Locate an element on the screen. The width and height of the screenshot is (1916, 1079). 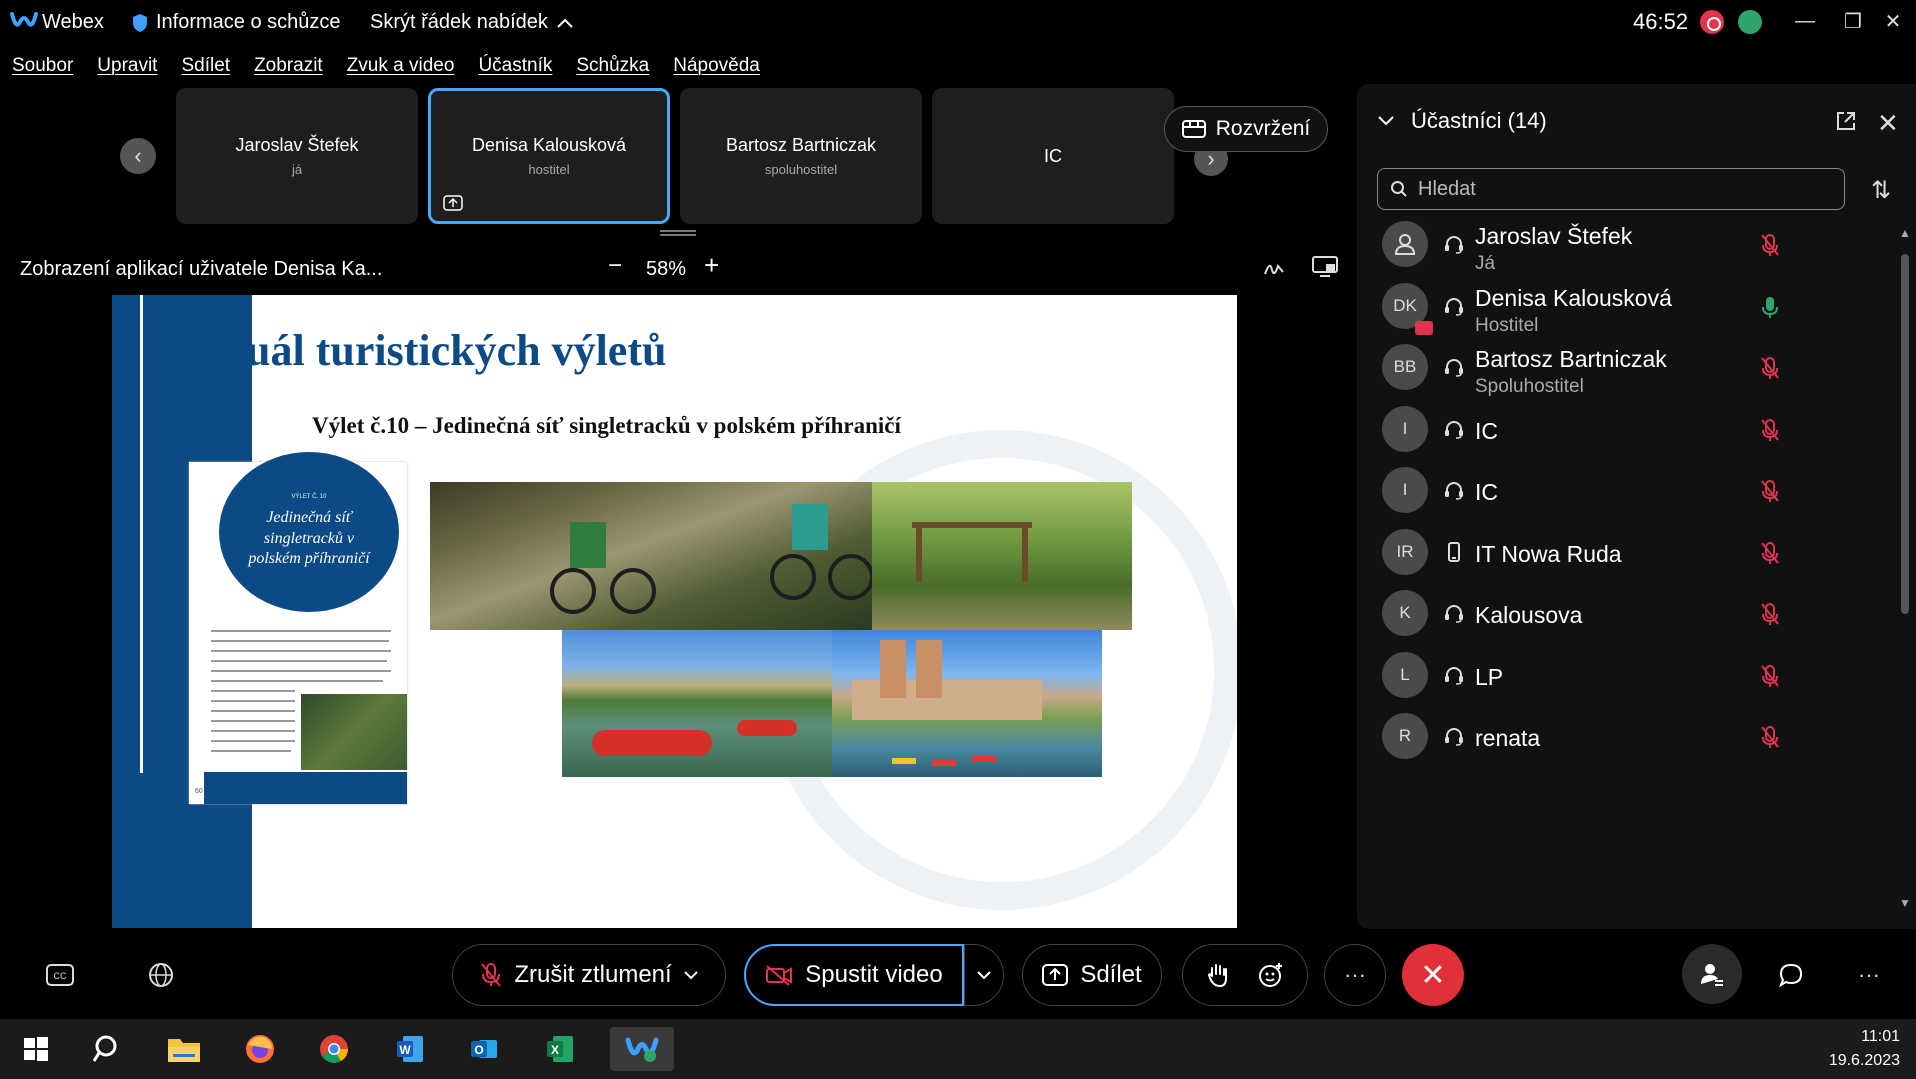
participant-row: Rrenata is located at coordinates (1627, 737).